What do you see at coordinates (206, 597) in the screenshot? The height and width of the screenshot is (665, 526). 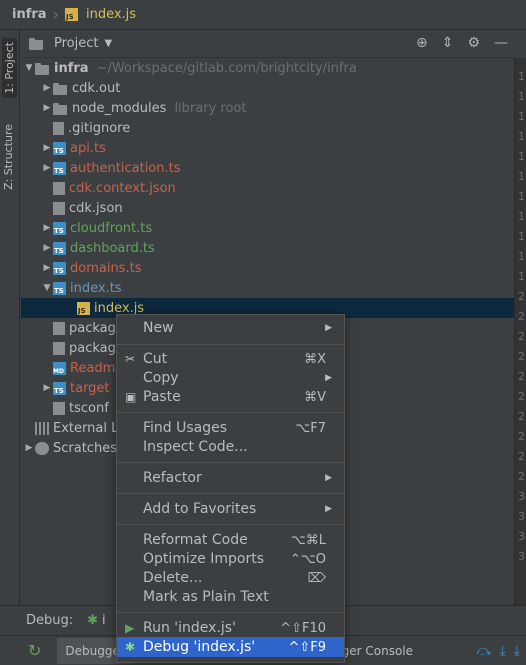 I see `menu-item-label: Mark as Plain Text` at bounding box center [206, 597].